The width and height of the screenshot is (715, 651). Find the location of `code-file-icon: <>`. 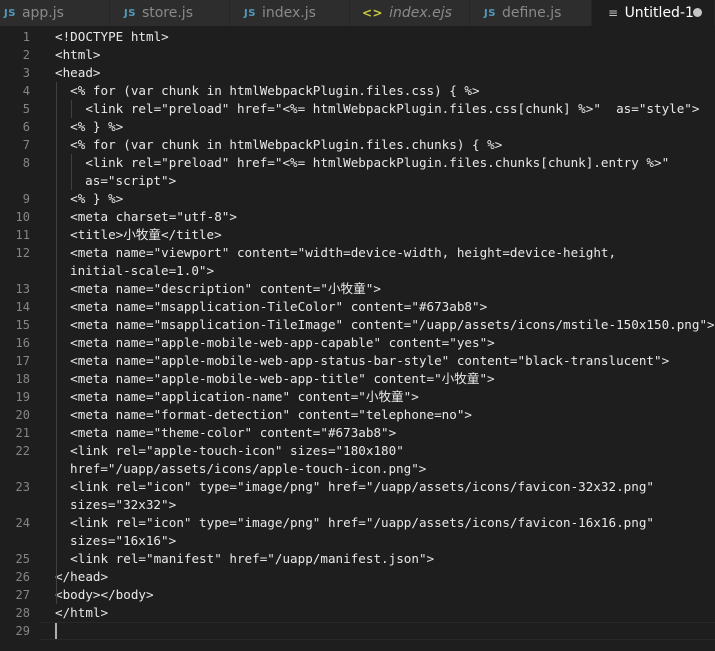

code-file-icon: <> is located at coordinates (373, 13).